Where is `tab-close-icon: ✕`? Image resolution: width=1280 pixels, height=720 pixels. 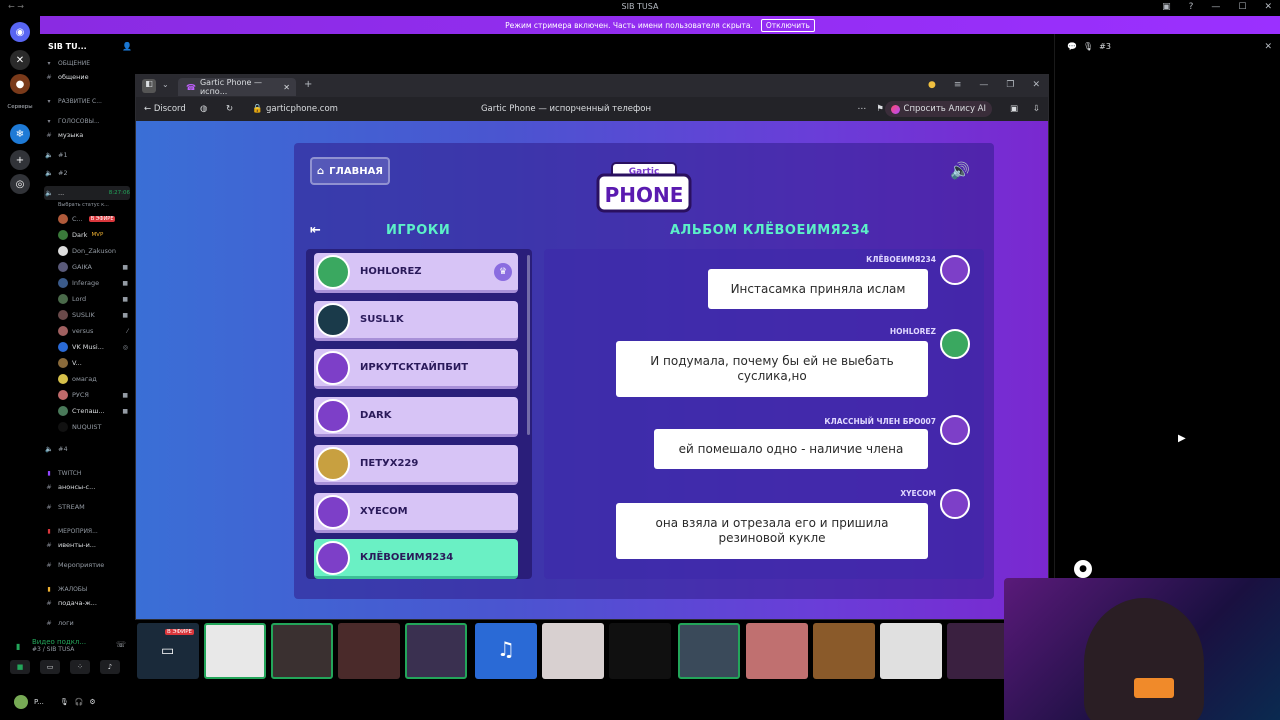
tab-close-icon: ✕ is located at coordinates (286, 87).